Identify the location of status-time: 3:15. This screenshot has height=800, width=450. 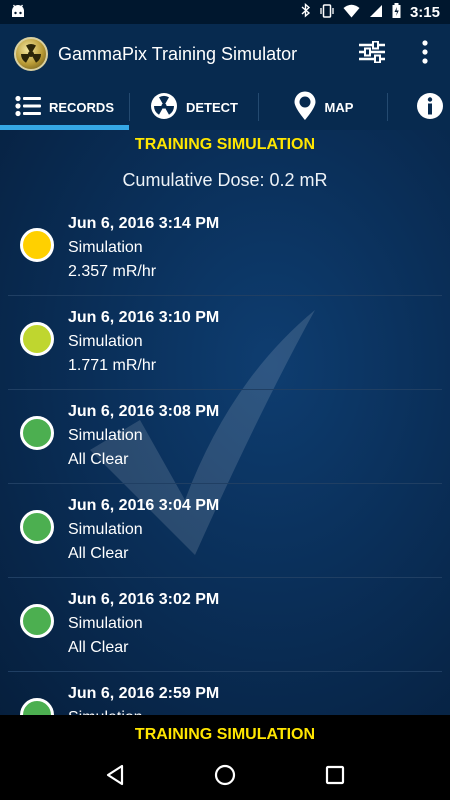
(424, 12).